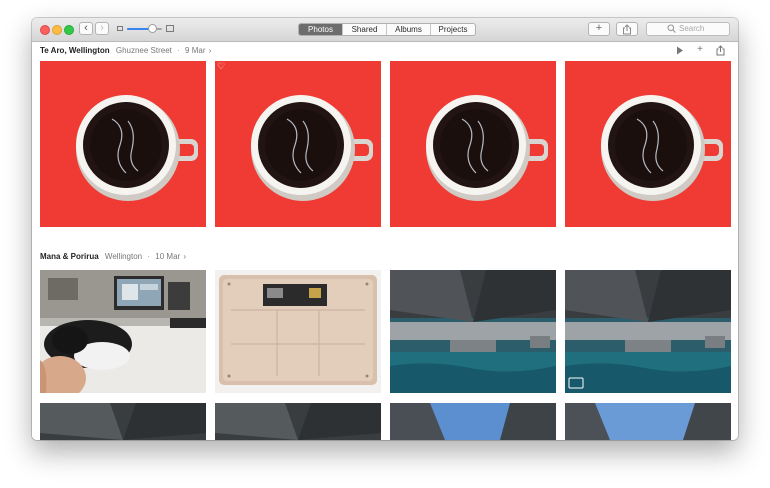 The image size is (770, 488). Describe the element at coordinates (144, 29) in the screenshot. I see `zoom-slider-track` at that location.